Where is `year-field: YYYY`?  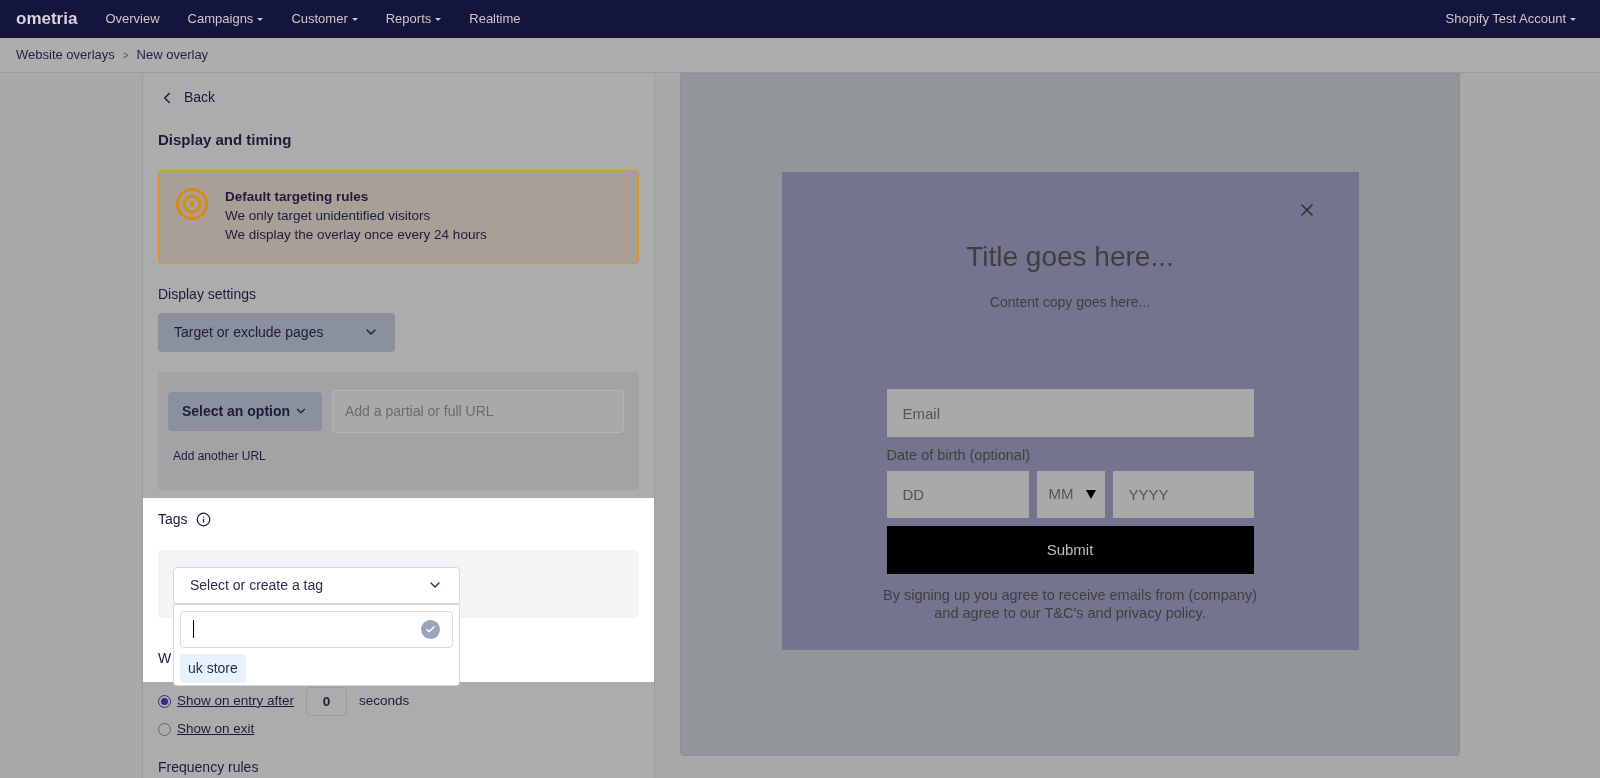
year-field: YYYY is located at coordinates (1183, 494).